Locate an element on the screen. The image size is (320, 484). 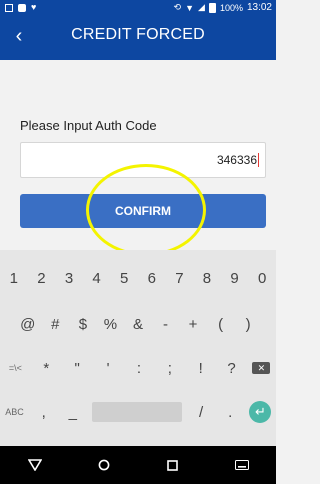
backspace-key: ✕ is located at coordinates (261, 368).